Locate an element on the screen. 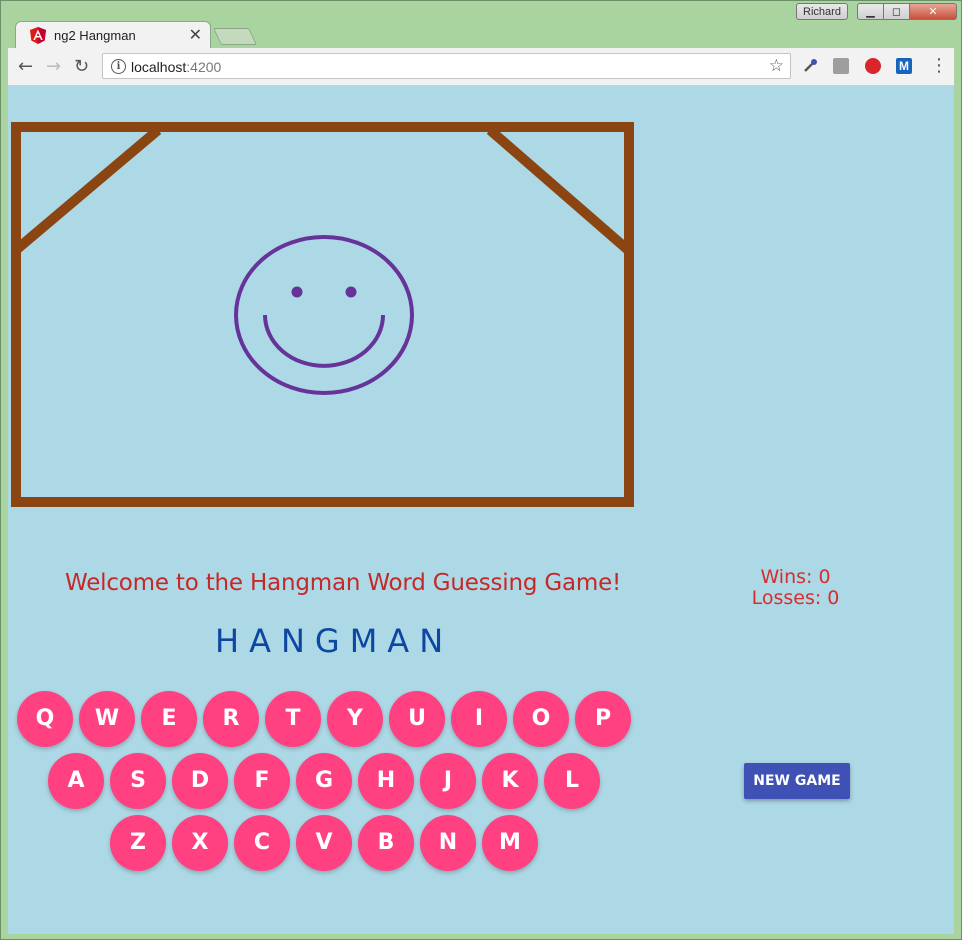 The image size is (962, 940). letter-key-k: K is located at coordinates (510, 781).